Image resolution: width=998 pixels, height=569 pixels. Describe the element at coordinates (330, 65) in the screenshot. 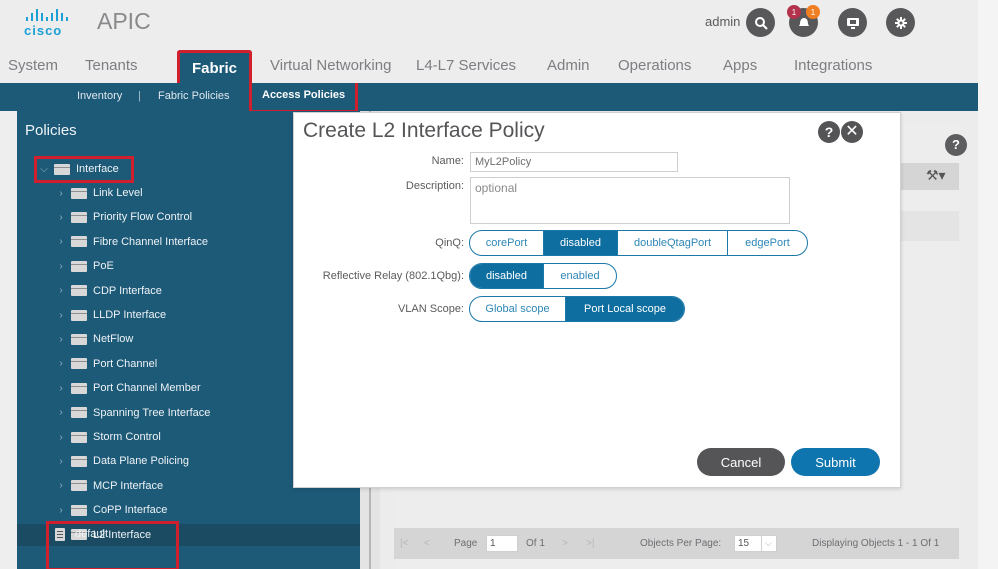

I see `tab-virtual-networking: Virtual Networking` at that location.